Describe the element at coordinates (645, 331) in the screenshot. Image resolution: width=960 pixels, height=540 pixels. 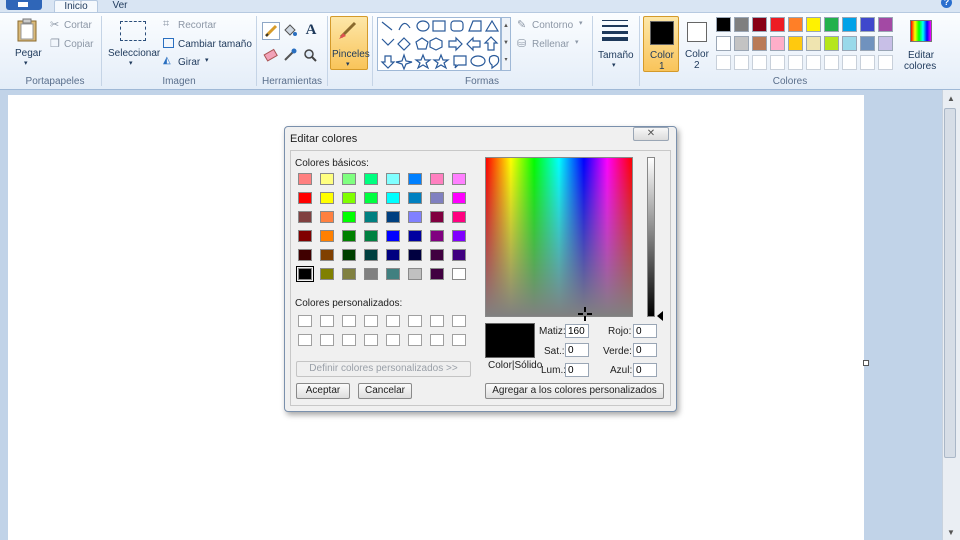
I see `red-input` at that location.